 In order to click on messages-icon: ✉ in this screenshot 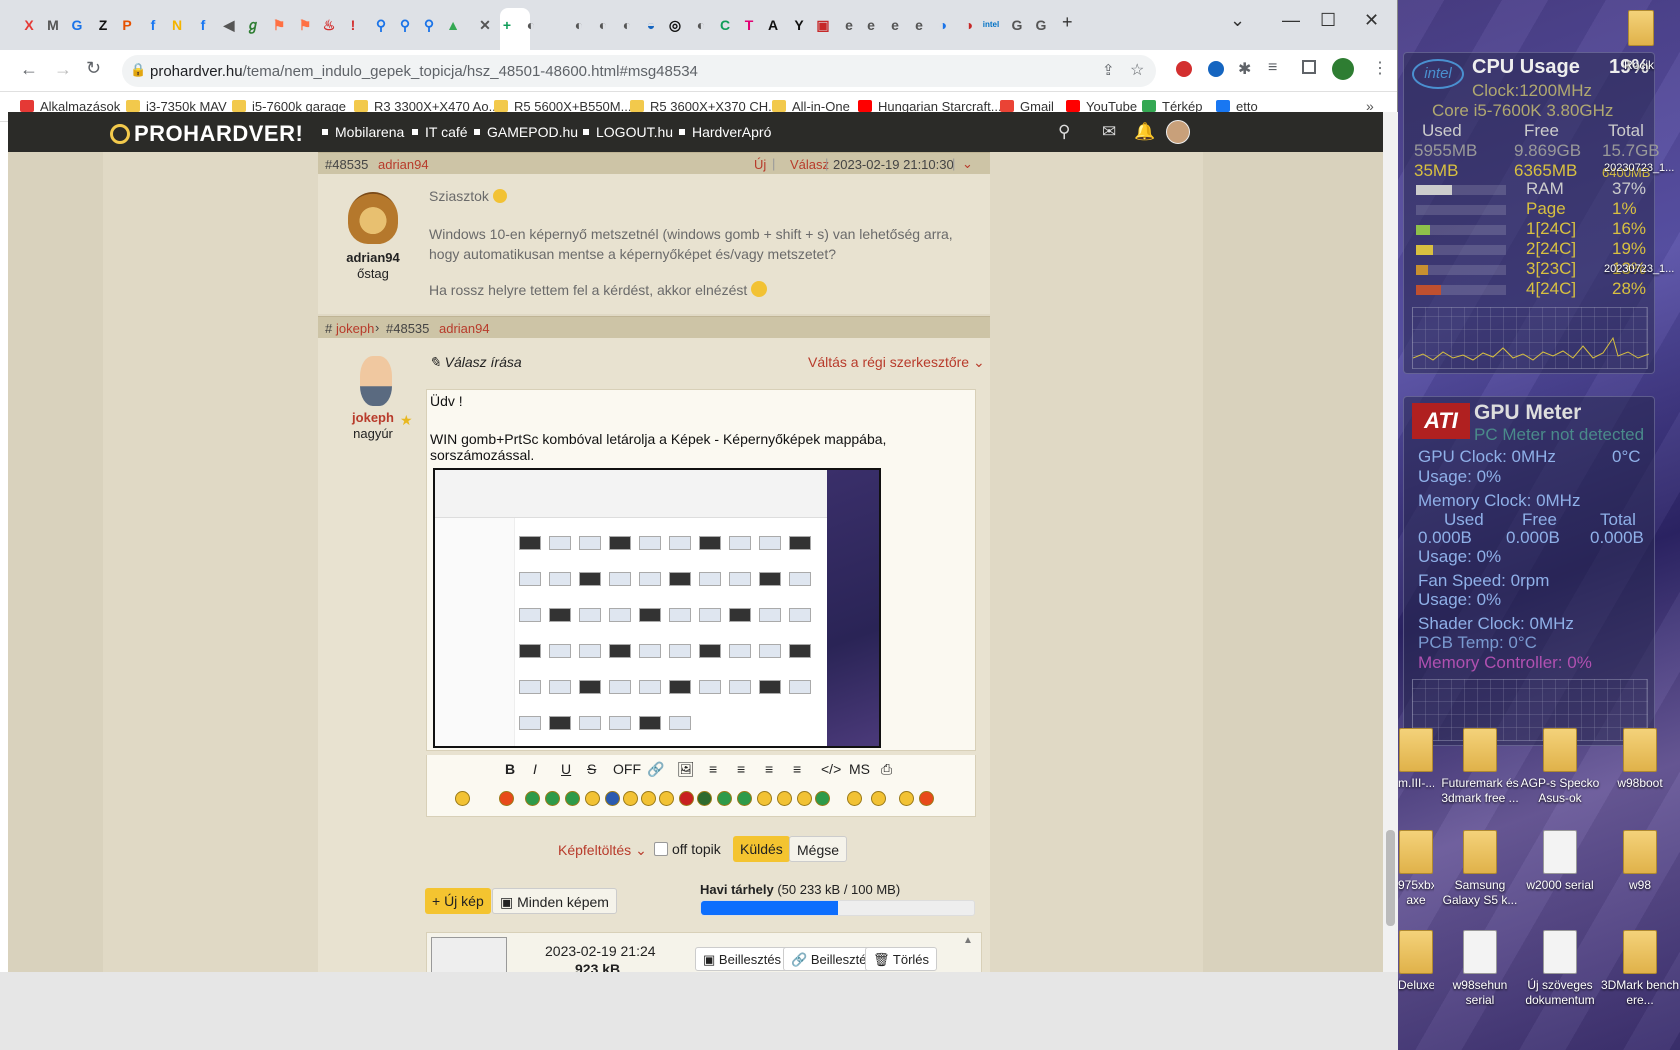, I will do `click(1109, 132)`.